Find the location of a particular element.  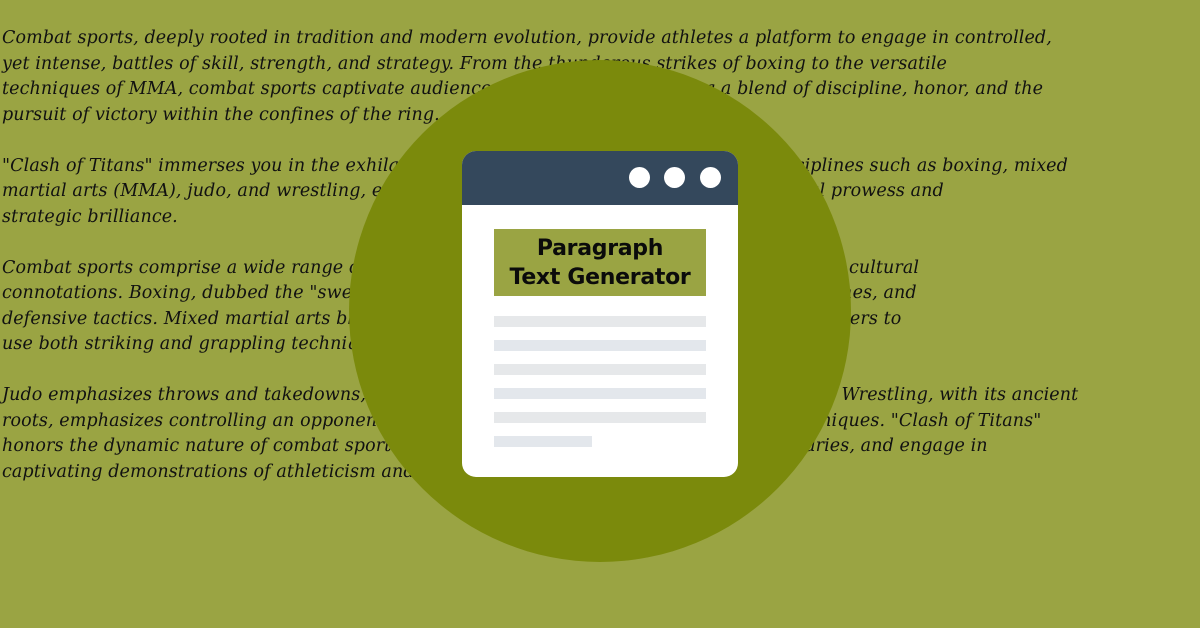

app-title-box: Paragraph Text Generator is located at coordinates (600, 262).